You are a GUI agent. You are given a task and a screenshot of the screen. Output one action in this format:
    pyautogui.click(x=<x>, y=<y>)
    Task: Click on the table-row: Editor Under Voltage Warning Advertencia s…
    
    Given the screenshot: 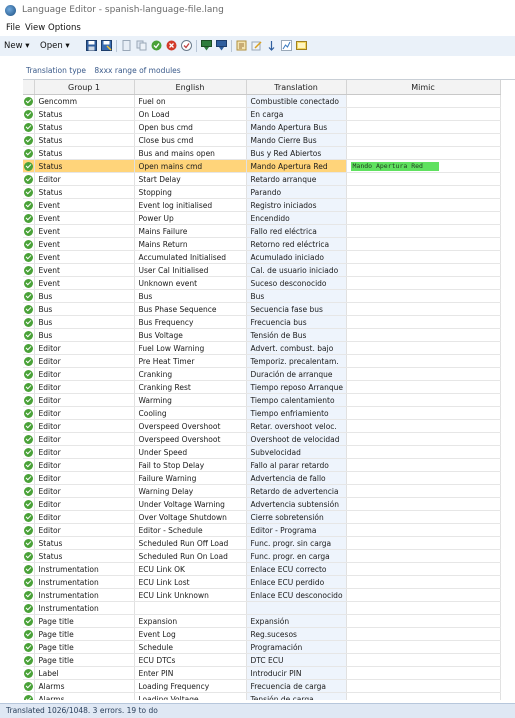 What is the action you would take?
    pyautogui.click(x=262, y=504)
    